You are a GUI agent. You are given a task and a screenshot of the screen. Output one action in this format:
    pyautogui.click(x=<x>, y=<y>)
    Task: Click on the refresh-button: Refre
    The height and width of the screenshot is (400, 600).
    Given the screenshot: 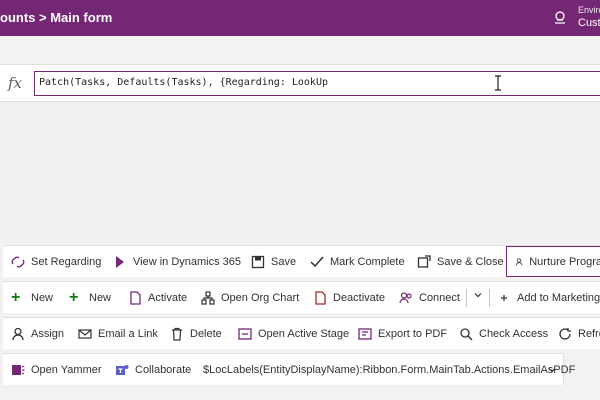 What is the action you would take?
    pyautogui.click(x=579, y=333)
    